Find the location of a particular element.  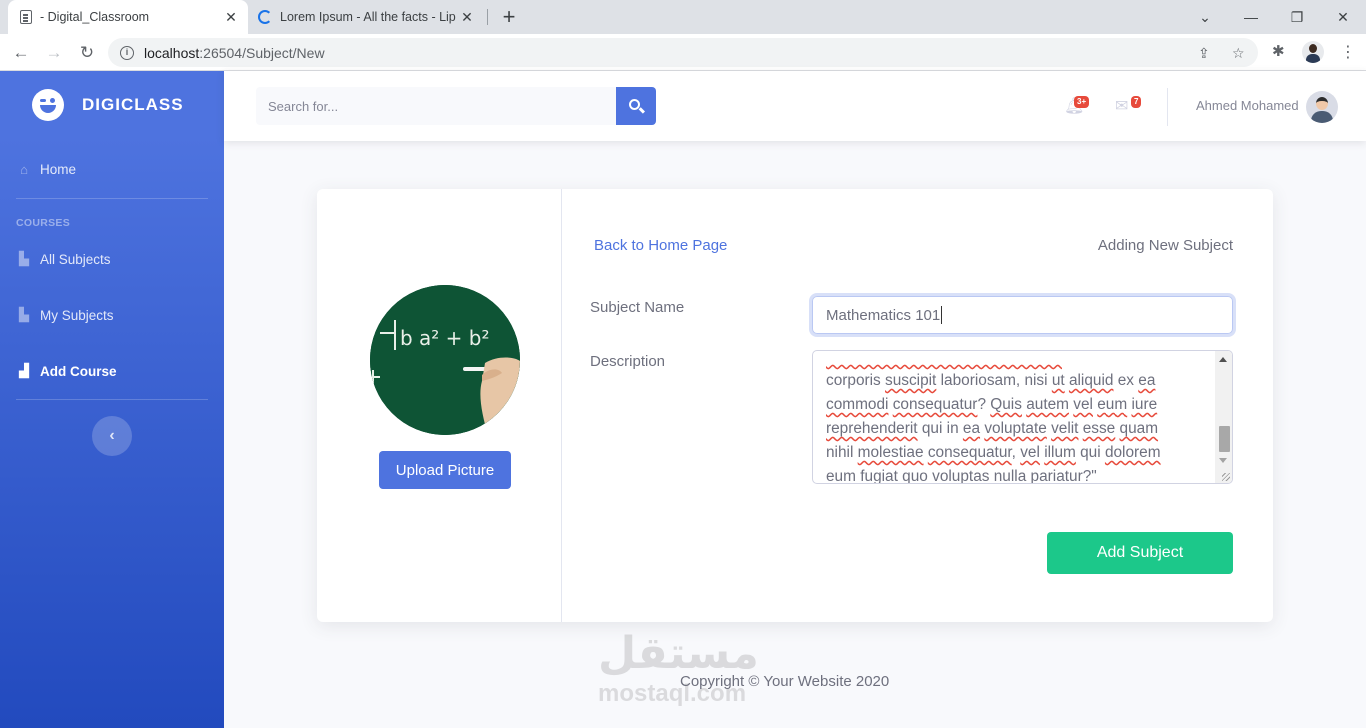

url-path: :26504/Subject/New is located at coordinates (262, 52).